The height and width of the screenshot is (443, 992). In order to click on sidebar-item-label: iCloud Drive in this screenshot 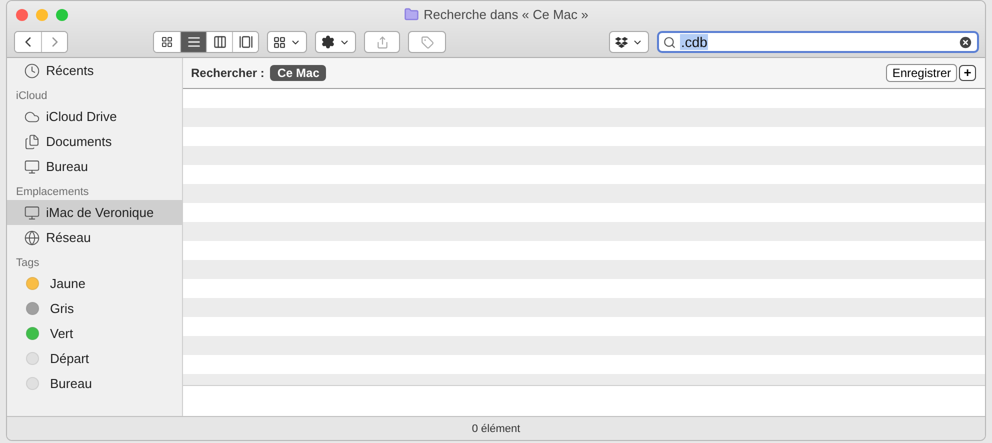, I will do `click(81, 116)`.